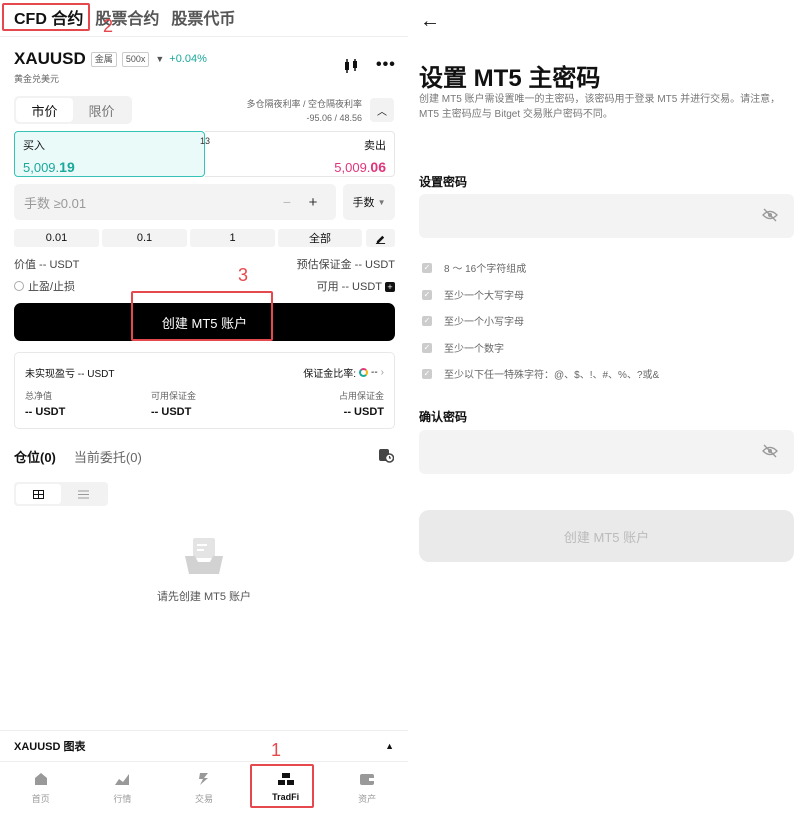 The width and height of the screenshot is (800, 816). I want to click on annotation-number-1: 1, so click(276, 750).